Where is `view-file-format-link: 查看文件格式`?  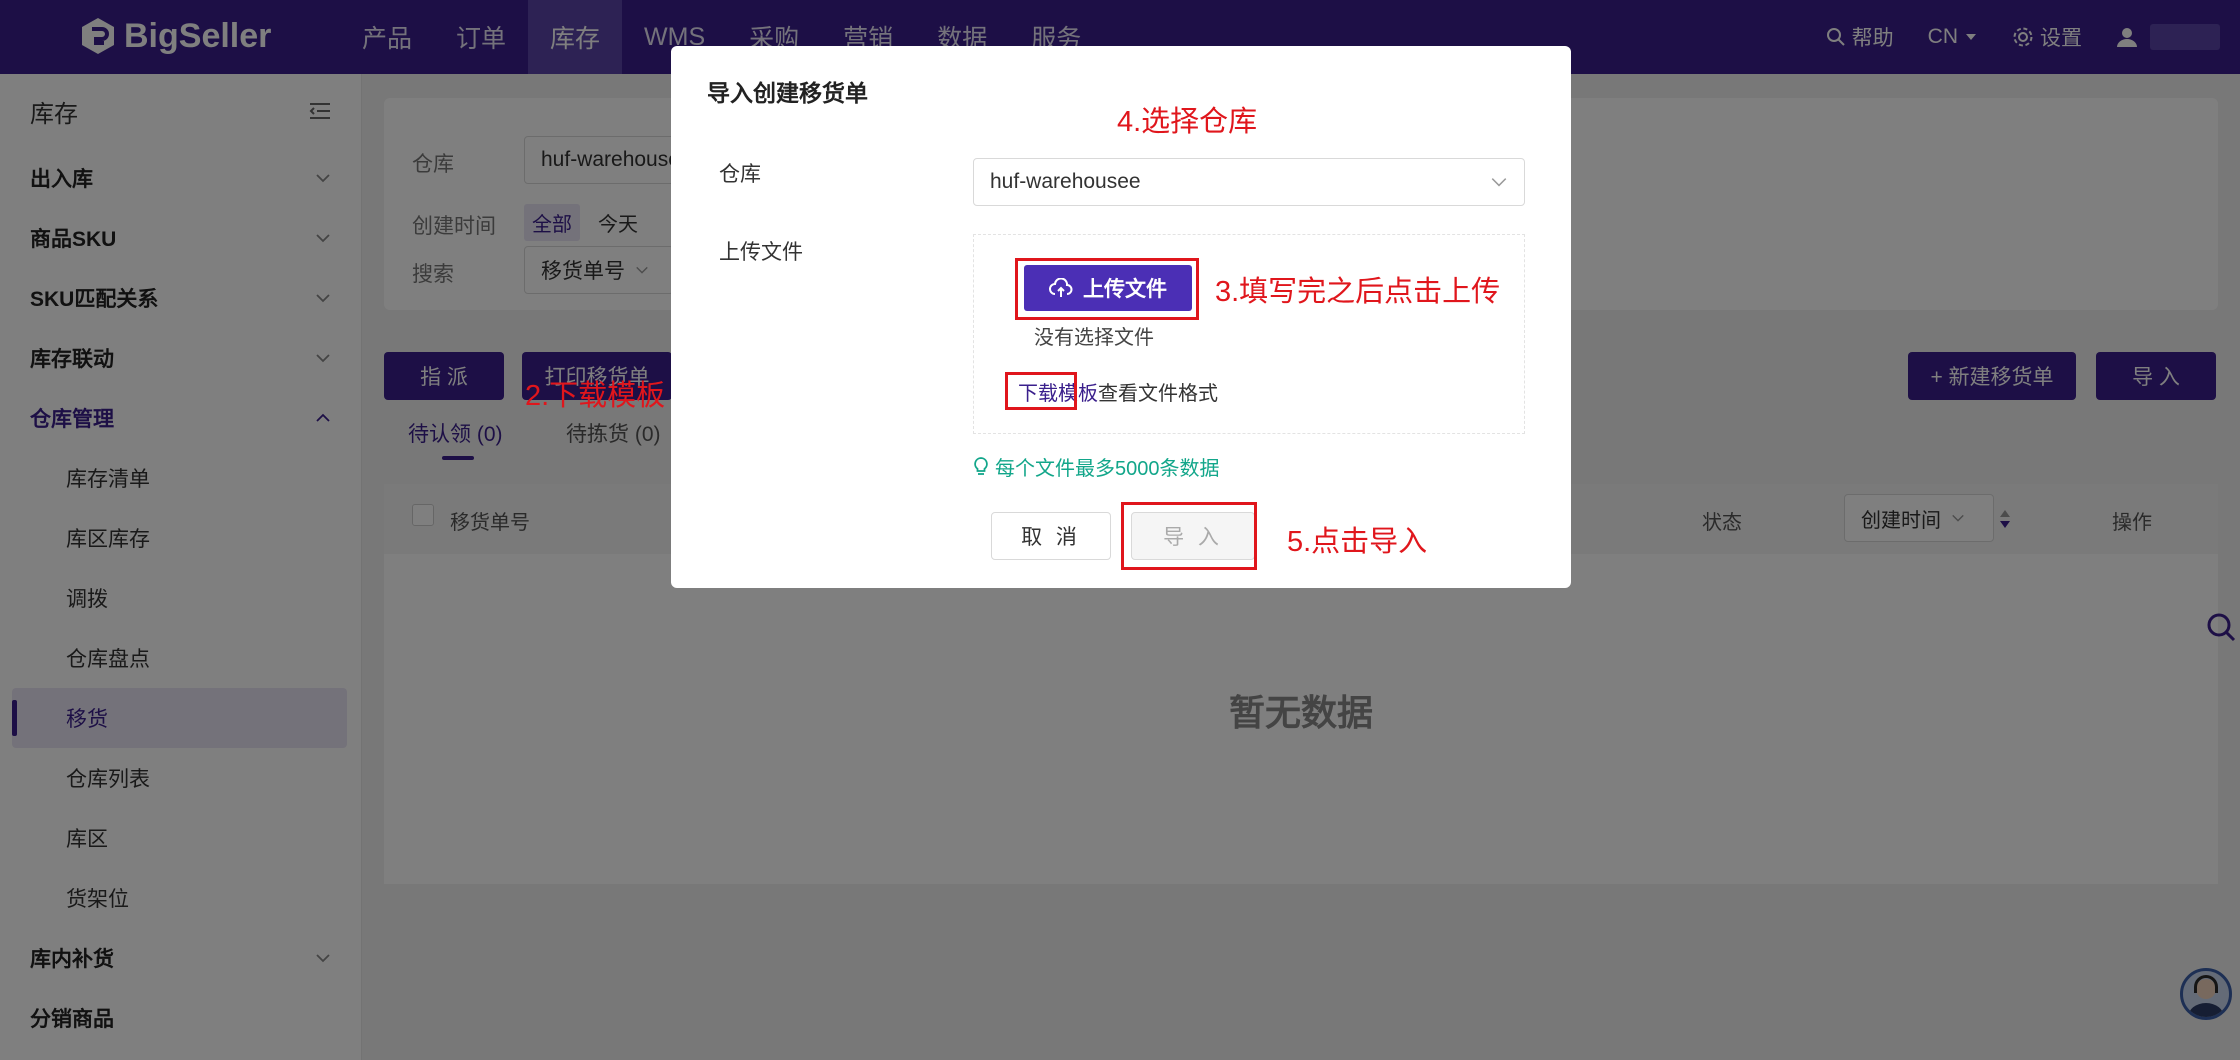 view-file-format-link: 查看文件格式 is located at coordinates (1158, 391).